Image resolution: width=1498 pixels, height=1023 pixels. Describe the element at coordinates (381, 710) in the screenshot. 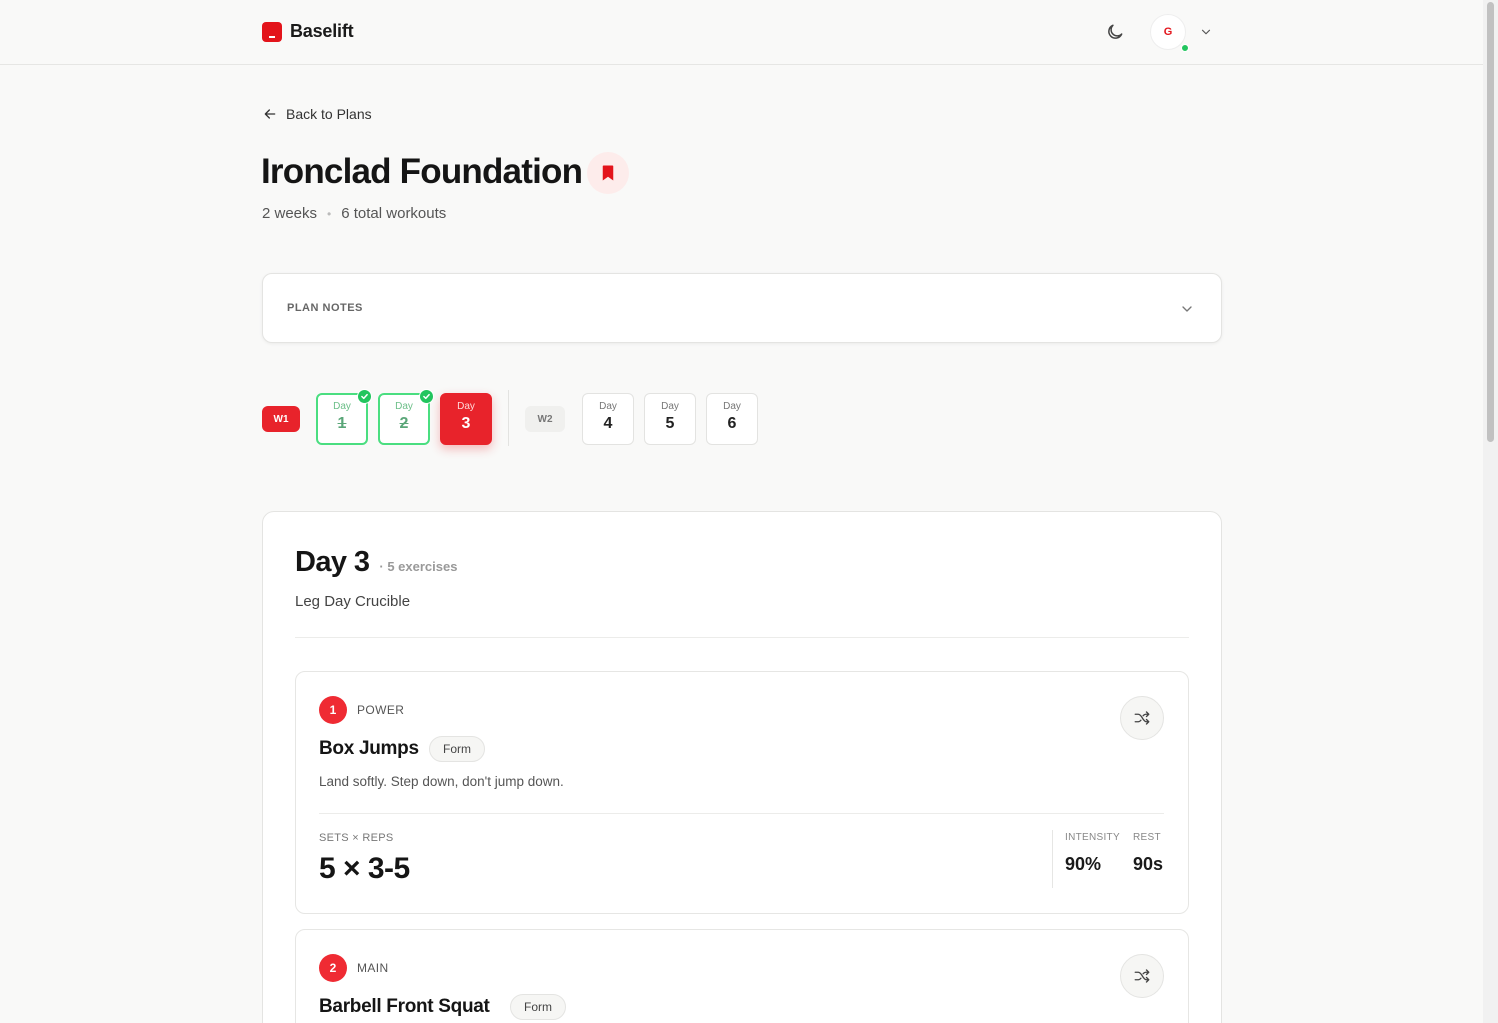

I see `exercise-category: POWER` at that location.